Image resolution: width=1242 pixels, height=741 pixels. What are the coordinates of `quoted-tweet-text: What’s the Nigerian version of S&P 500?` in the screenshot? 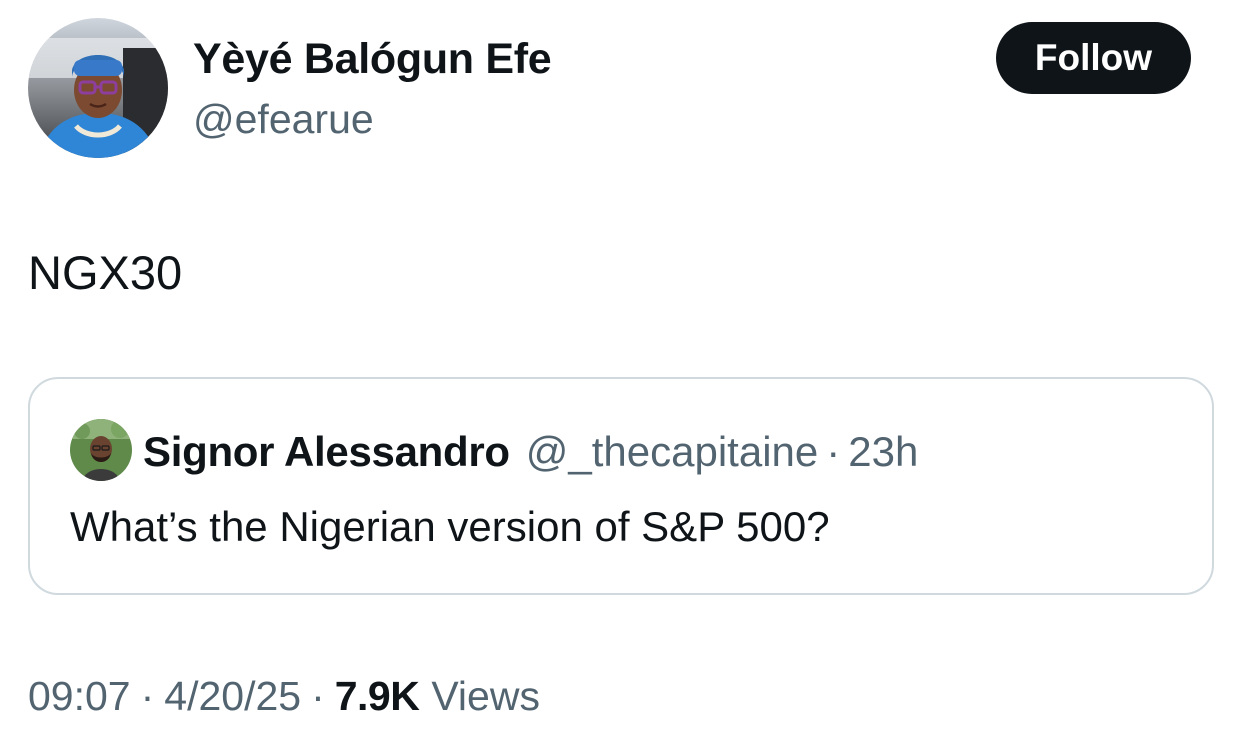 It's located at (450, 526).